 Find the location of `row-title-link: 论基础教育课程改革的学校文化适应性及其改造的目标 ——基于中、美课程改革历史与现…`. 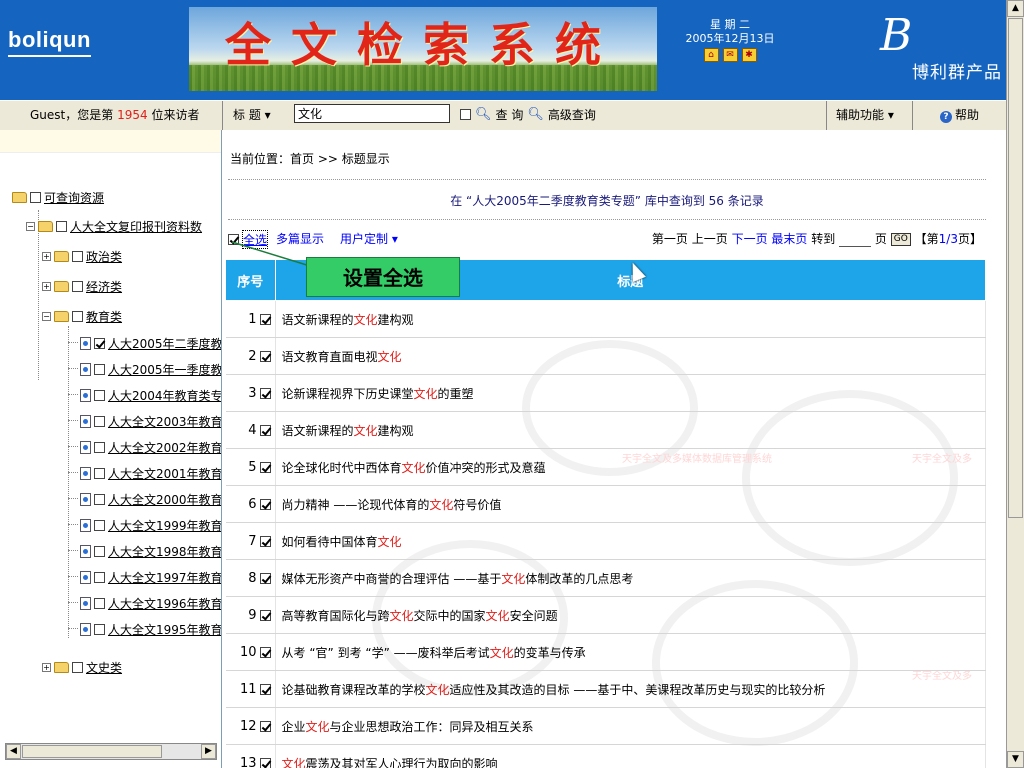

row-title-link: 论基础教育课程改革的学校文化适应性及其改造的目标 ——基于中、美课程改革历史与现… is located at coordinates (630, 689).